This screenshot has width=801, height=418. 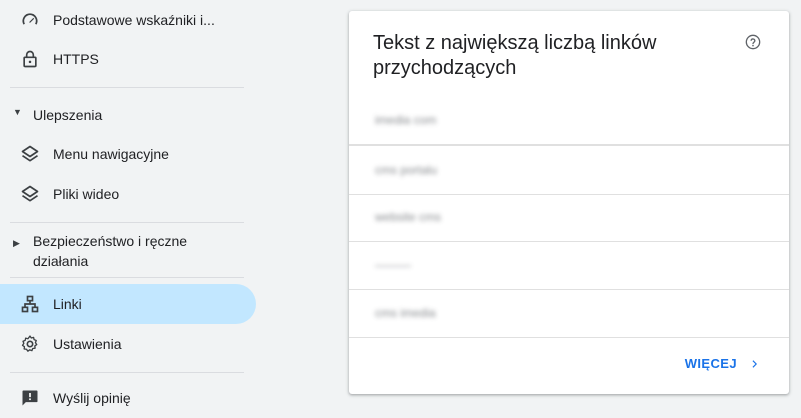 What do you see at coordinates (16, 243) in the screenshot?
I see `caret-right-icon: ▶` at bounding box center [16, 243].